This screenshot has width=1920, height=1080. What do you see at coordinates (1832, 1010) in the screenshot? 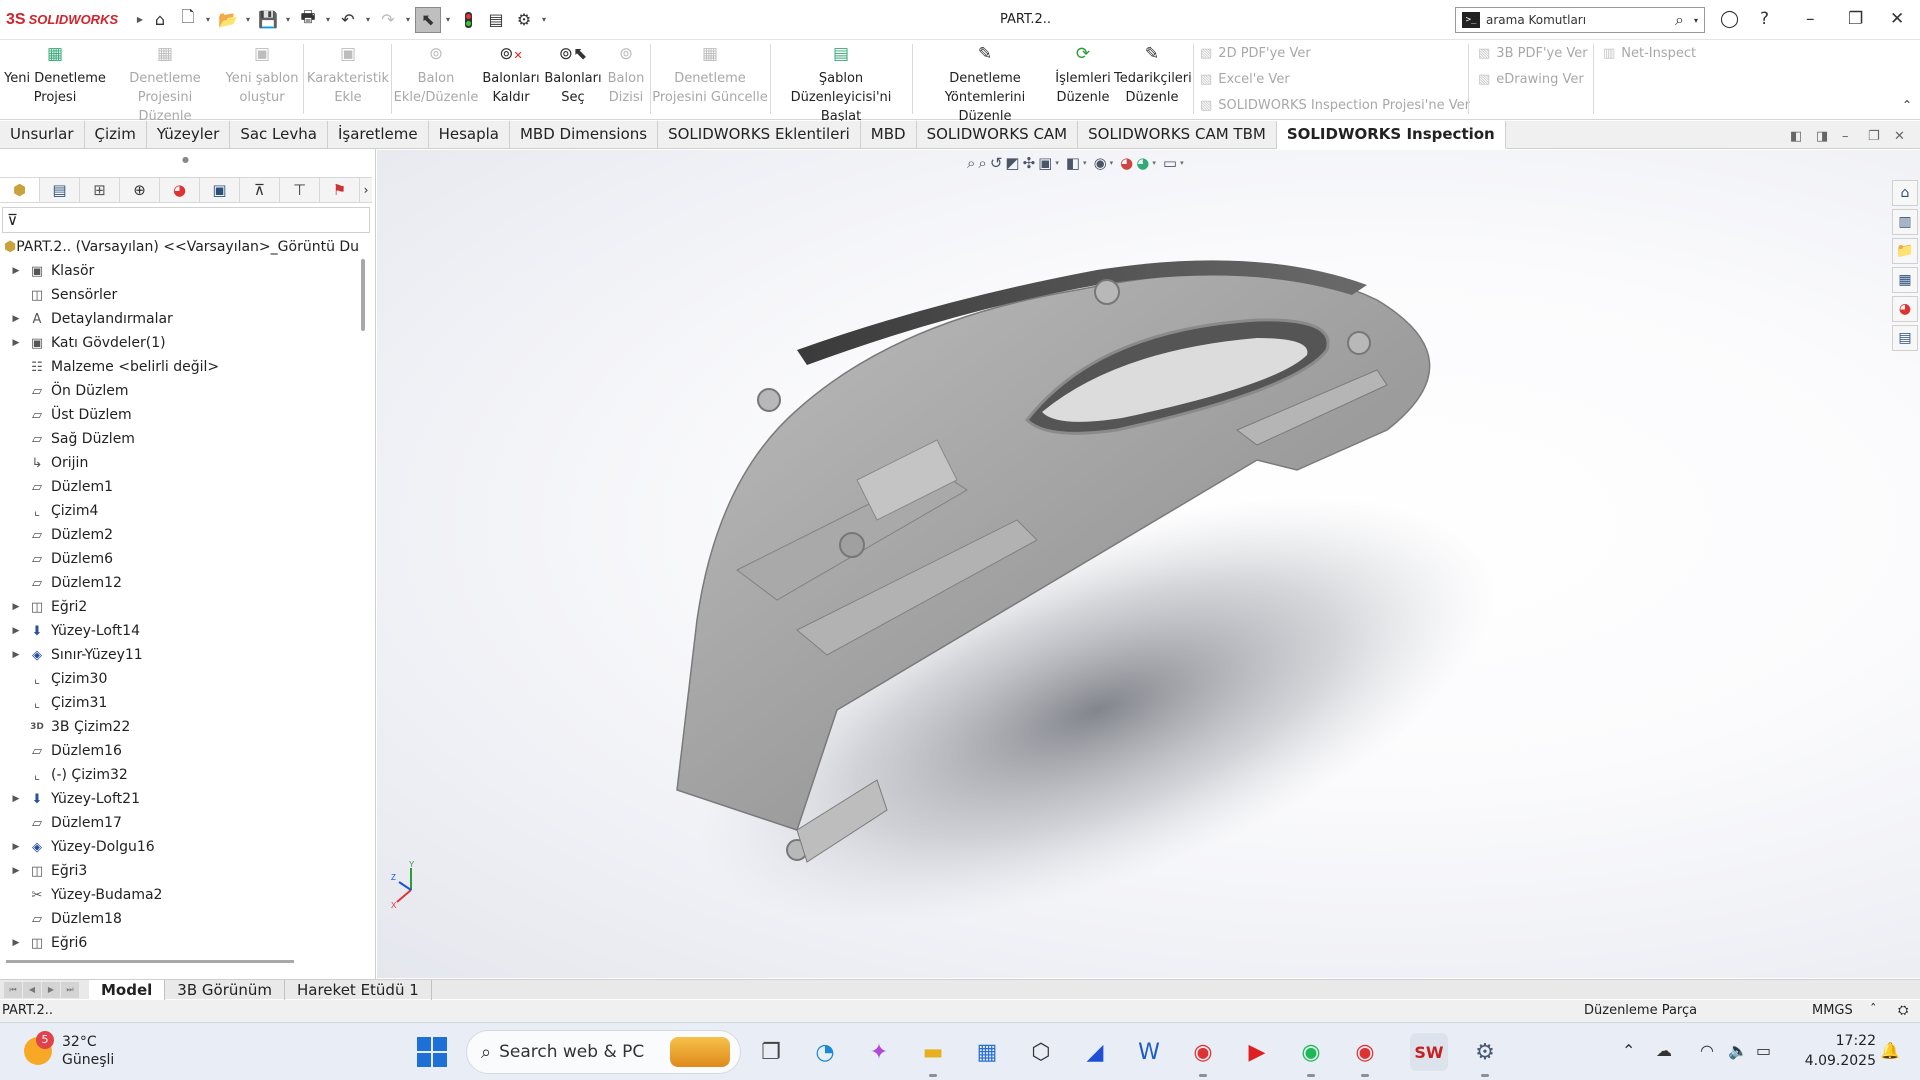
I see `unit-system-button: MMGS` at bounding box center [1832, 1010].